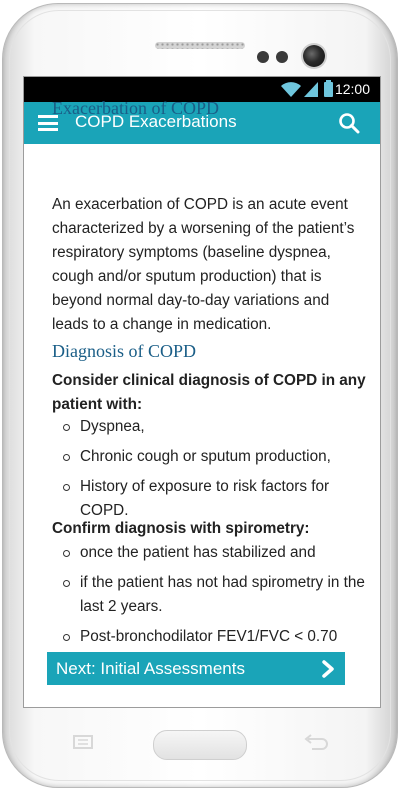  Describe the element at coordinates (205, 456) in the screenshot. I see `list-item-text: Chronic cough or sputum production,` at that location.